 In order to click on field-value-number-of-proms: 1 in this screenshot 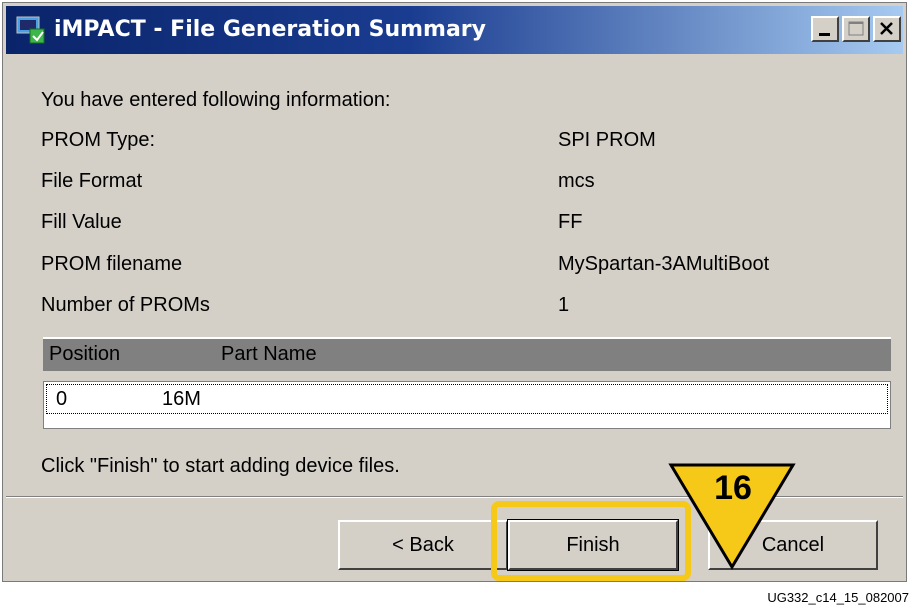, I will do `click(564, 305)`.